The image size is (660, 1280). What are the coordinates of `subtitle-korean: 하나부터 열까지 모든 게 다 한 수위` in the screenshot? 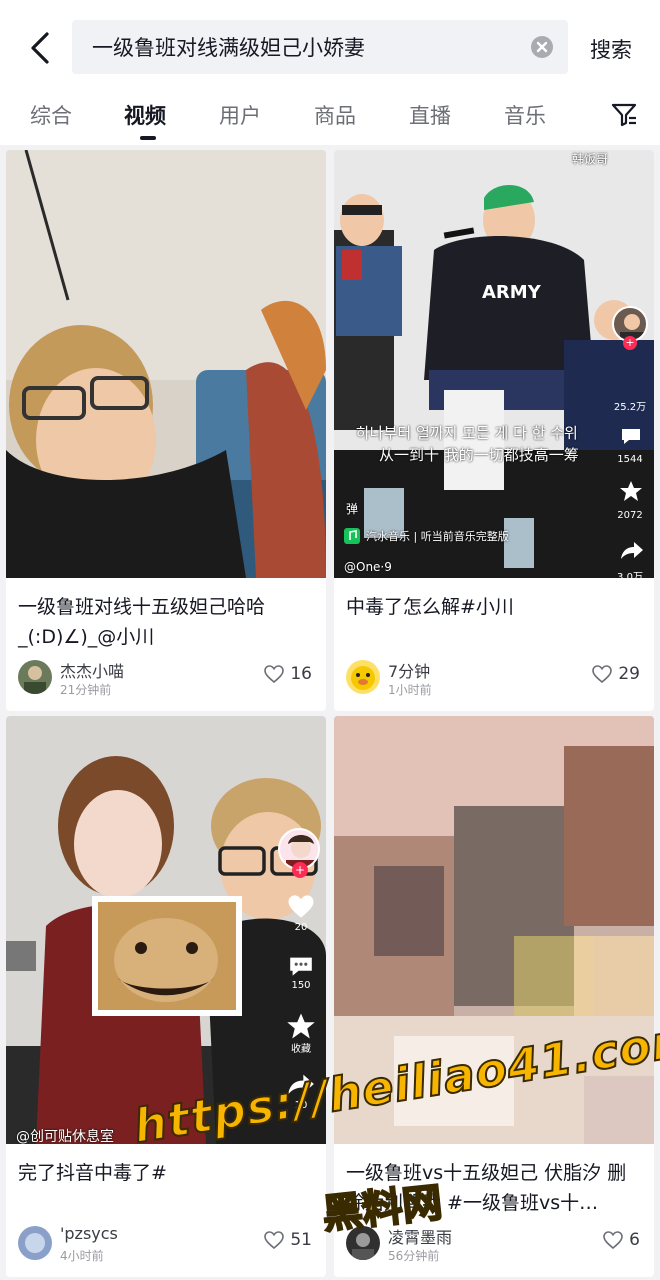 It's located at (467, 433).